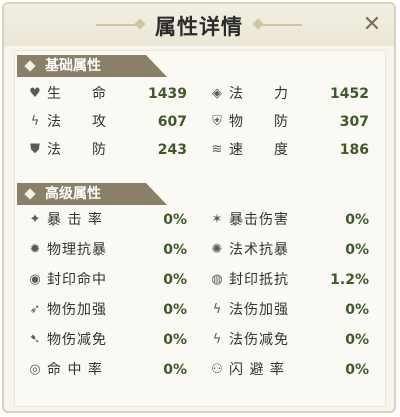 The width and height of the screenshot is (400, 417). What do you see at coordinates (257, 370) in the screenshot?
I see `attribute-label: 闪 避 率` at bounding box center [257, 370].